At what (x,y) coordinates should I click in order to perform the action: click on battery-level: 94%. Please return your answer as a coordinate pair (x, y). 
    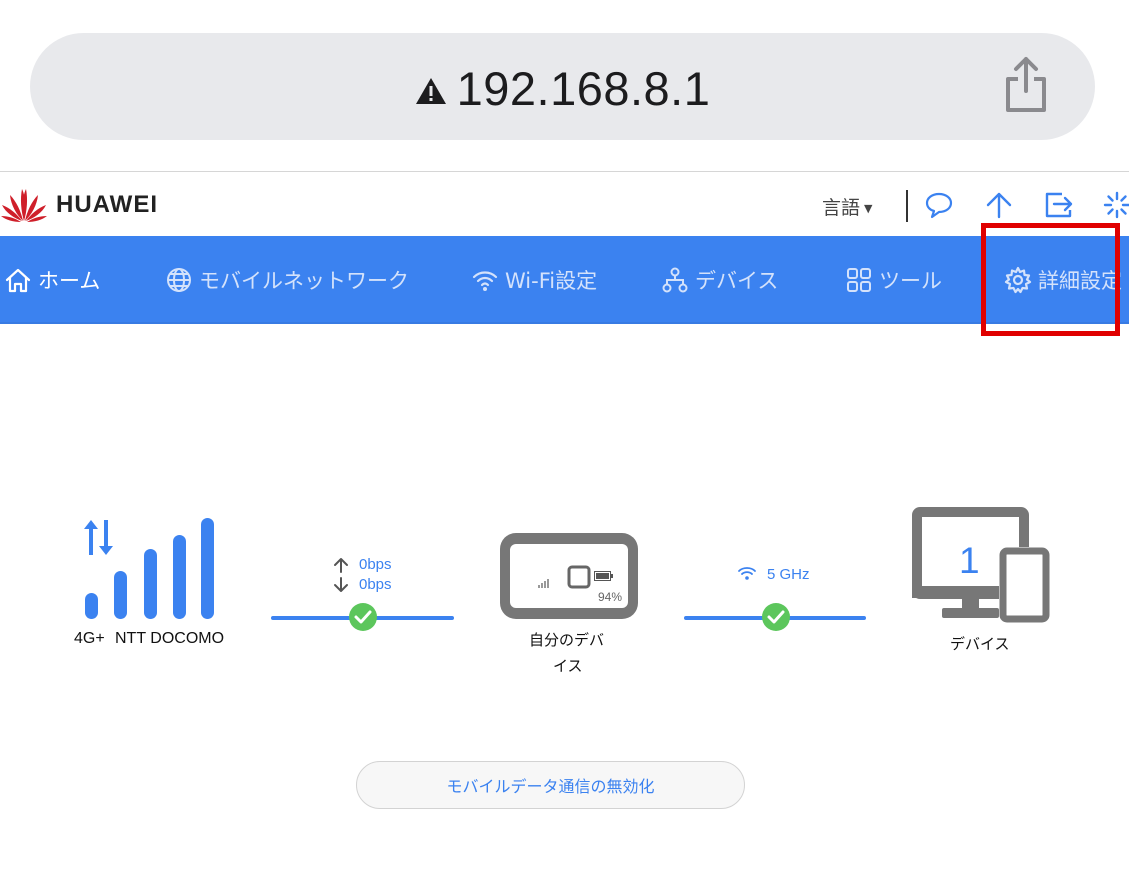
    Looking at the image, I should click on (609, 597).